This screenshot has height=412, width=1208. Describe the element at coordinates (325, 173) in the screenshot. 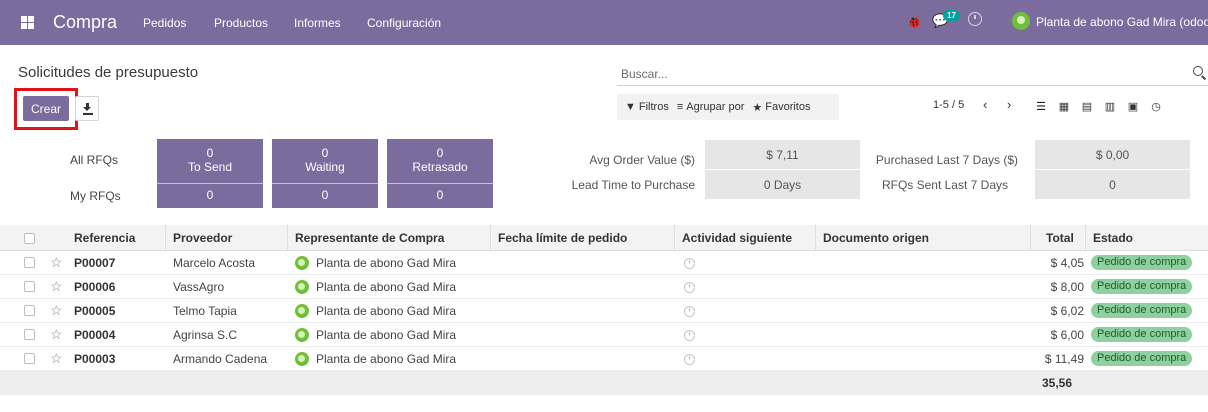

I see `tile-waiting: 0 Waiting 0` at that location.